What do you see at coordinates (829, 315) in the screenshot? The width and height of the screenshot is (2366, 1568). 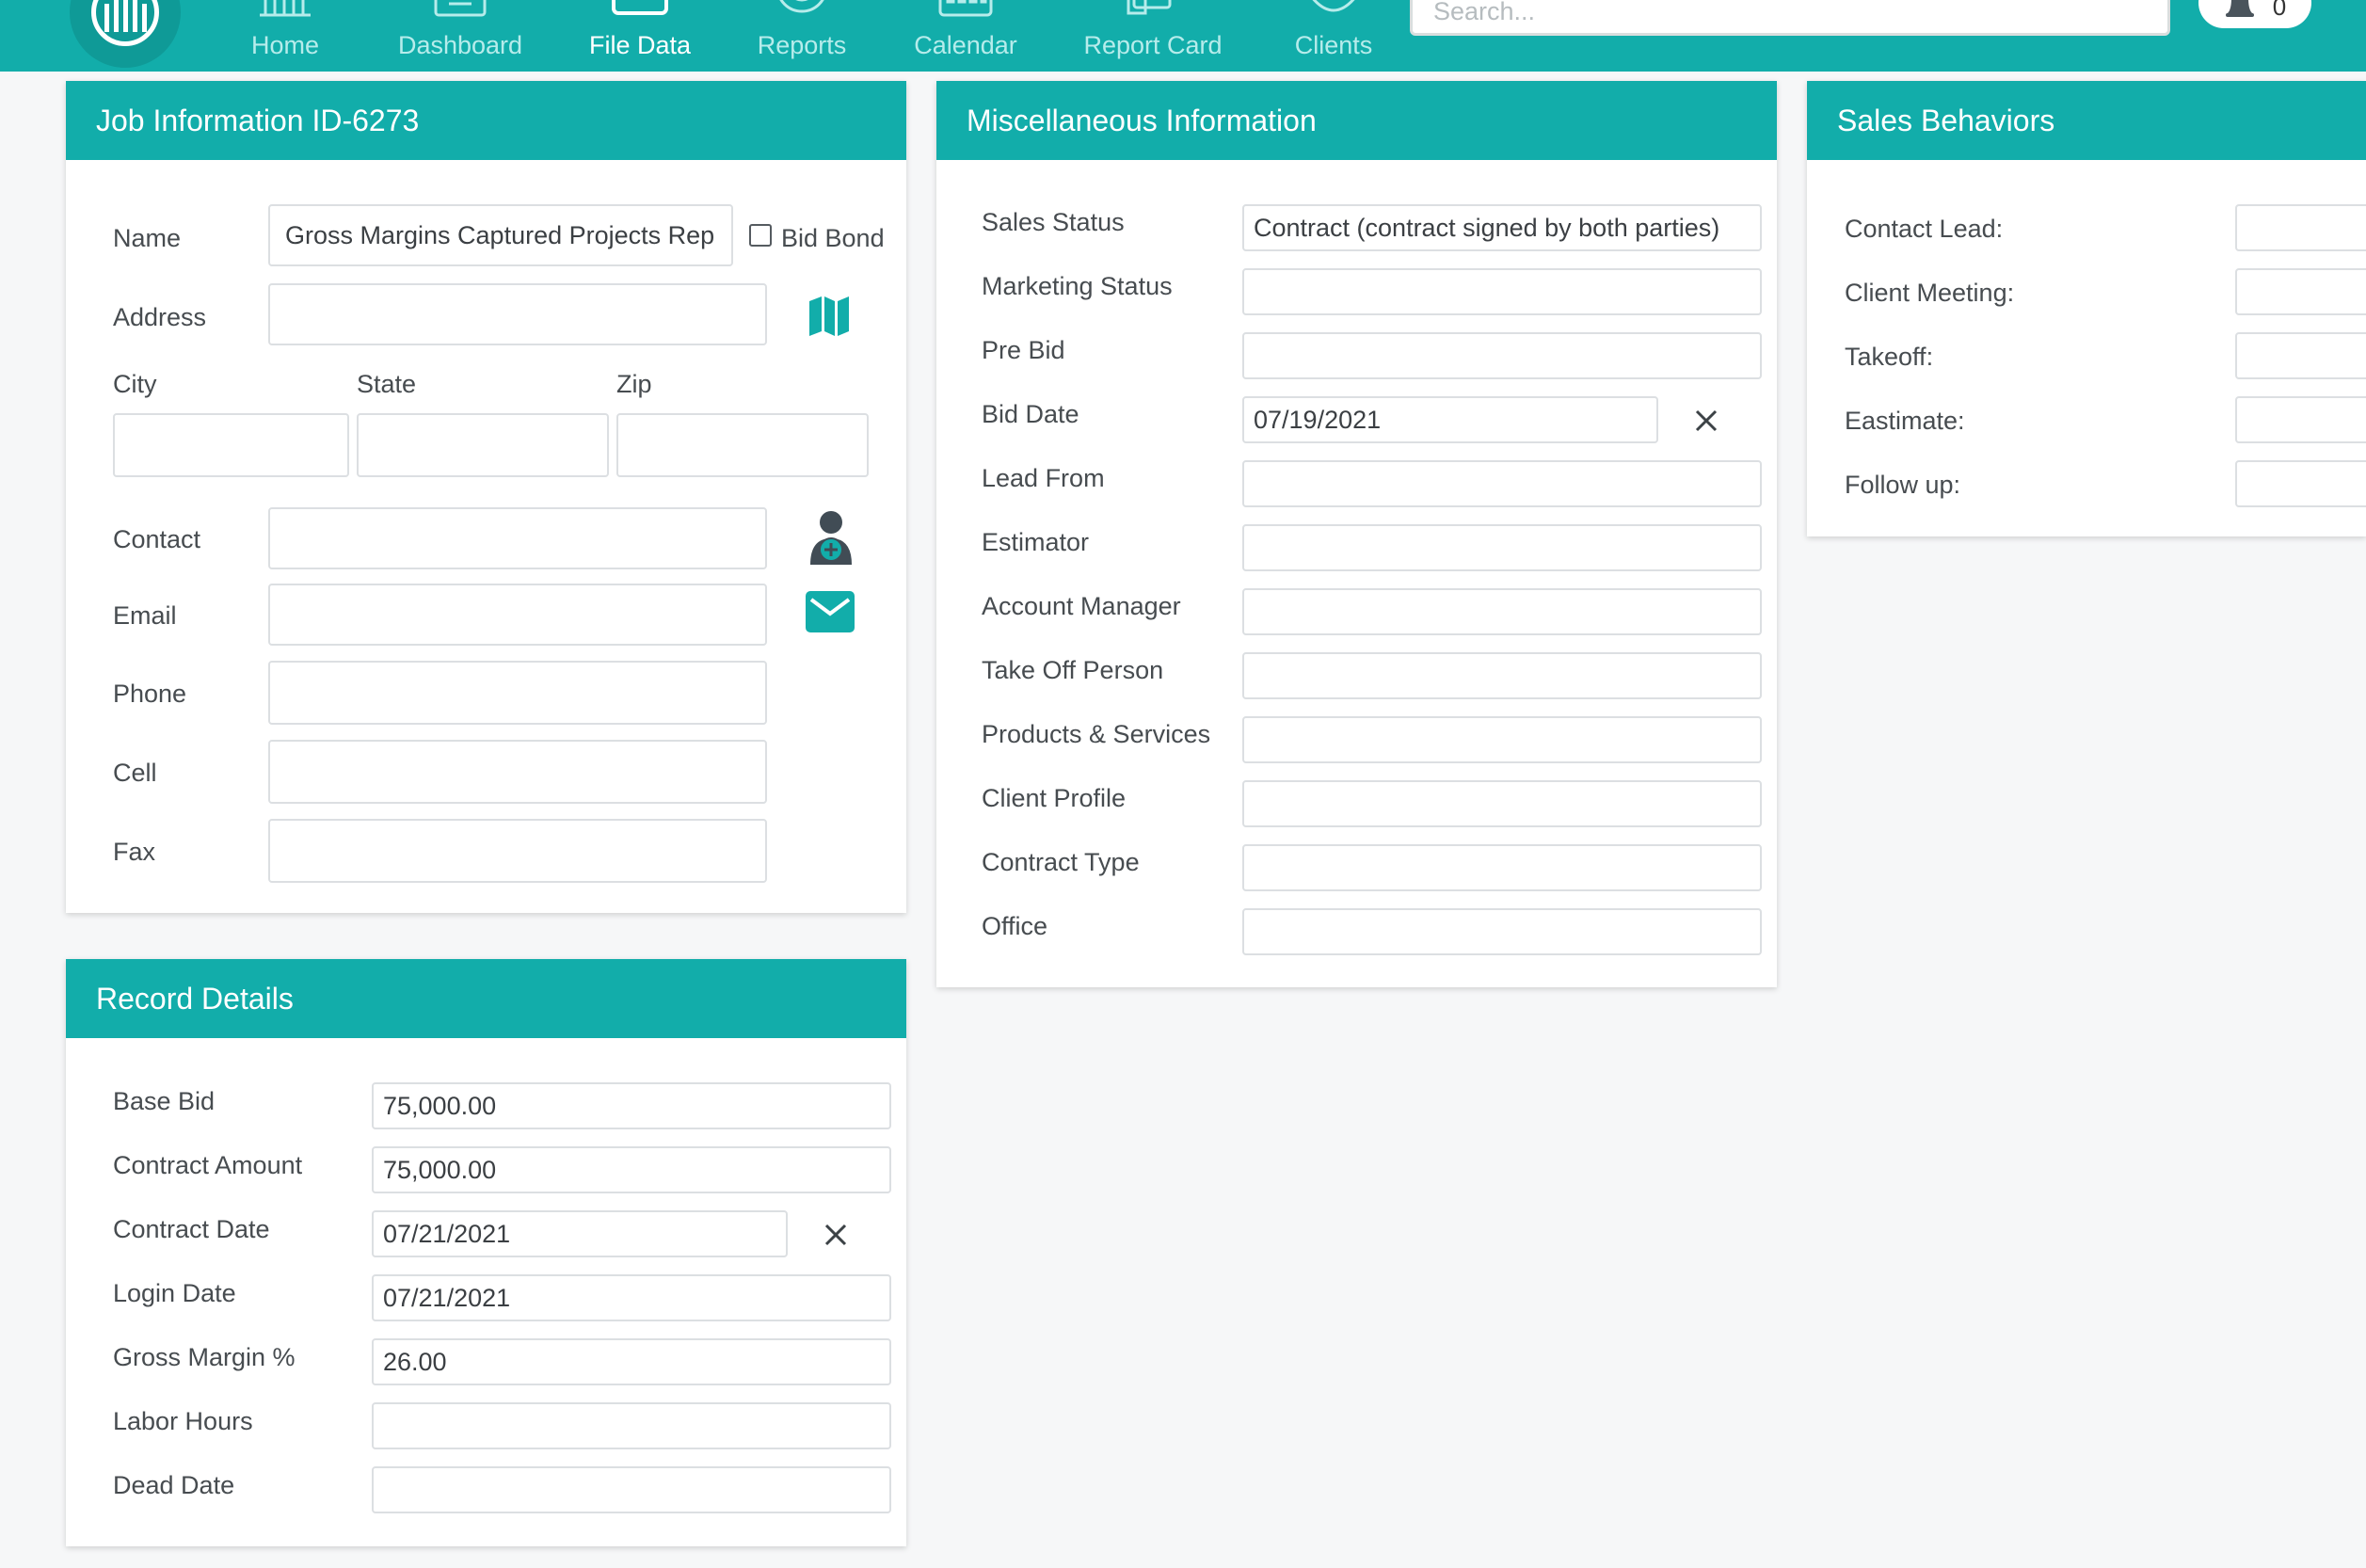 I see `map-icon` at bounding box center [829, 315].